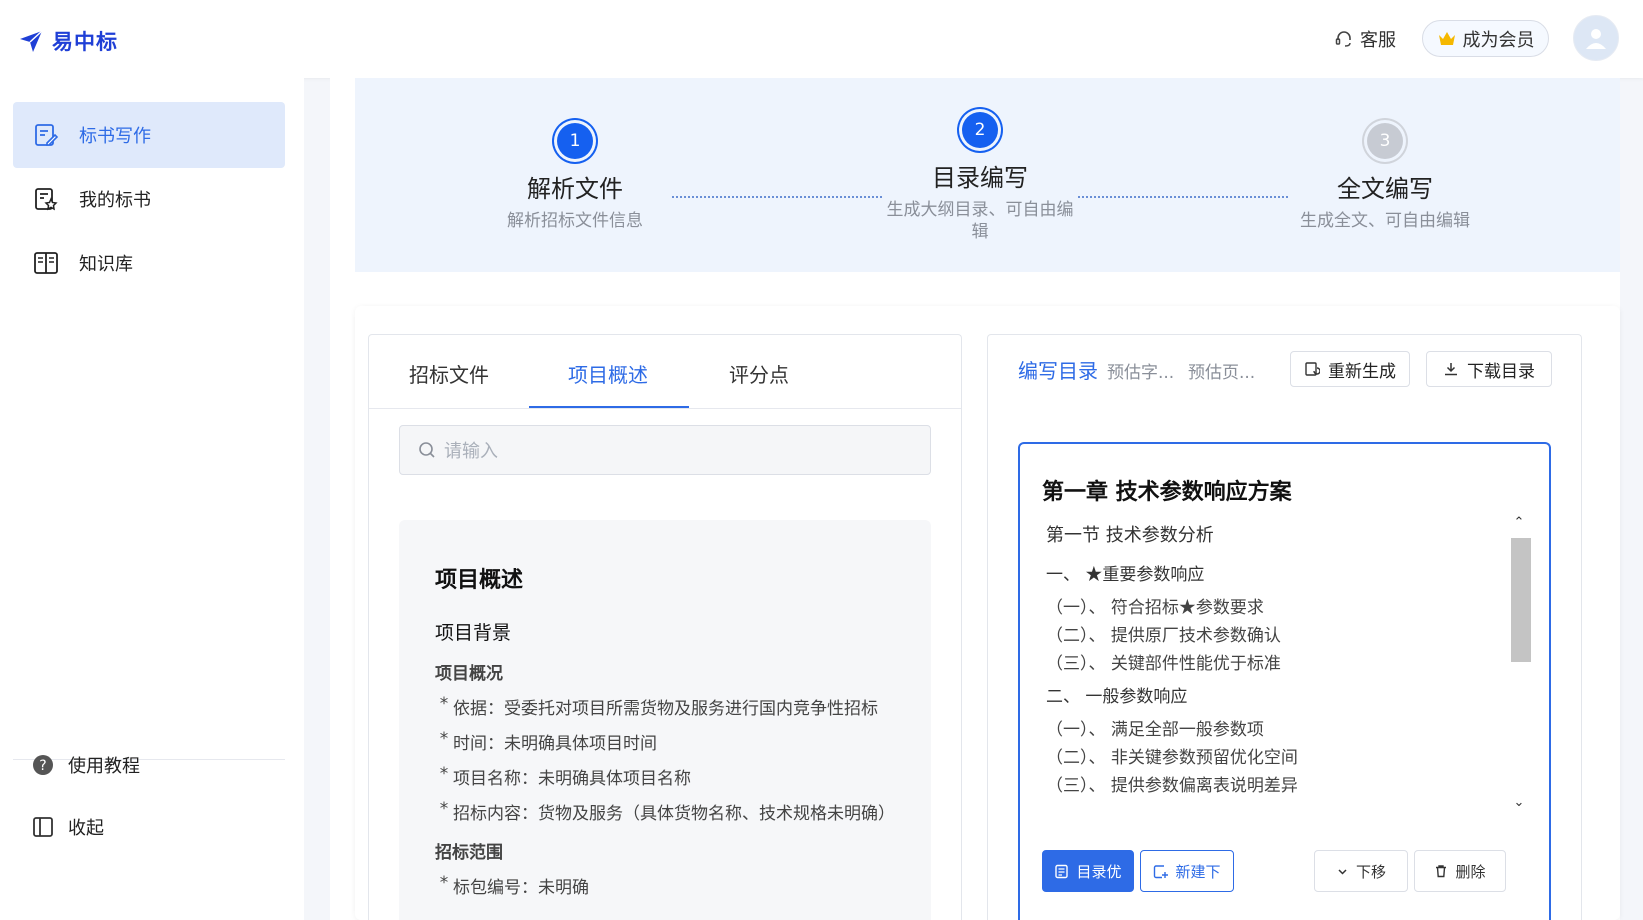 This screenshot has height=920, width=1643. Describe the element at coordinates (149, 263) in the screenshot. I see `sidebar-item-knowledge-base: 知识库` at that location.